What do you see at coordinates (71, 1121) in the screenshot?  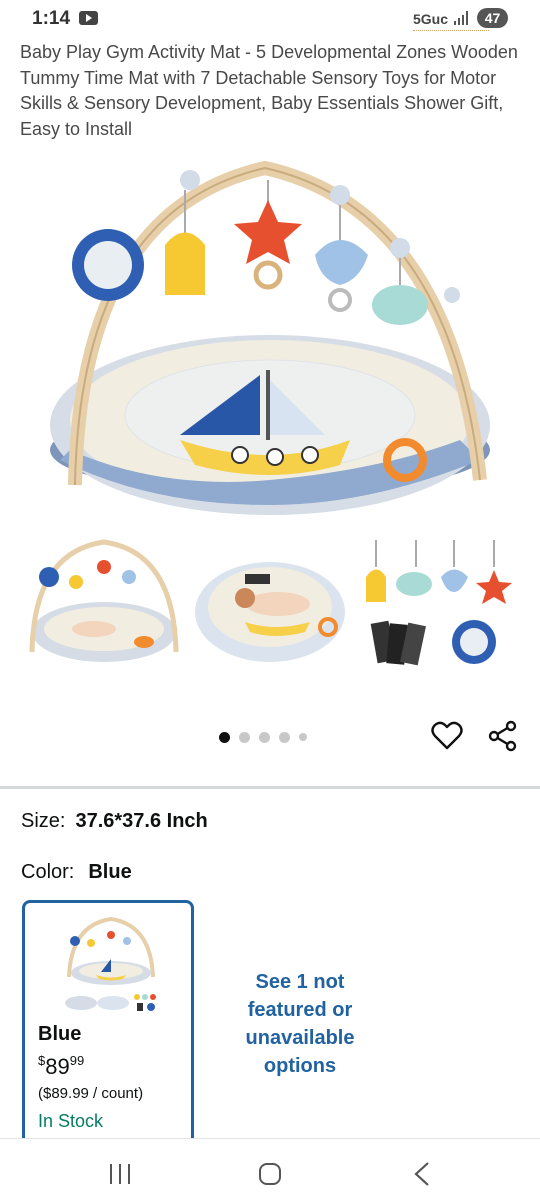 I see `option-stock-status: In Stock` at bounding box center [71, 1121].